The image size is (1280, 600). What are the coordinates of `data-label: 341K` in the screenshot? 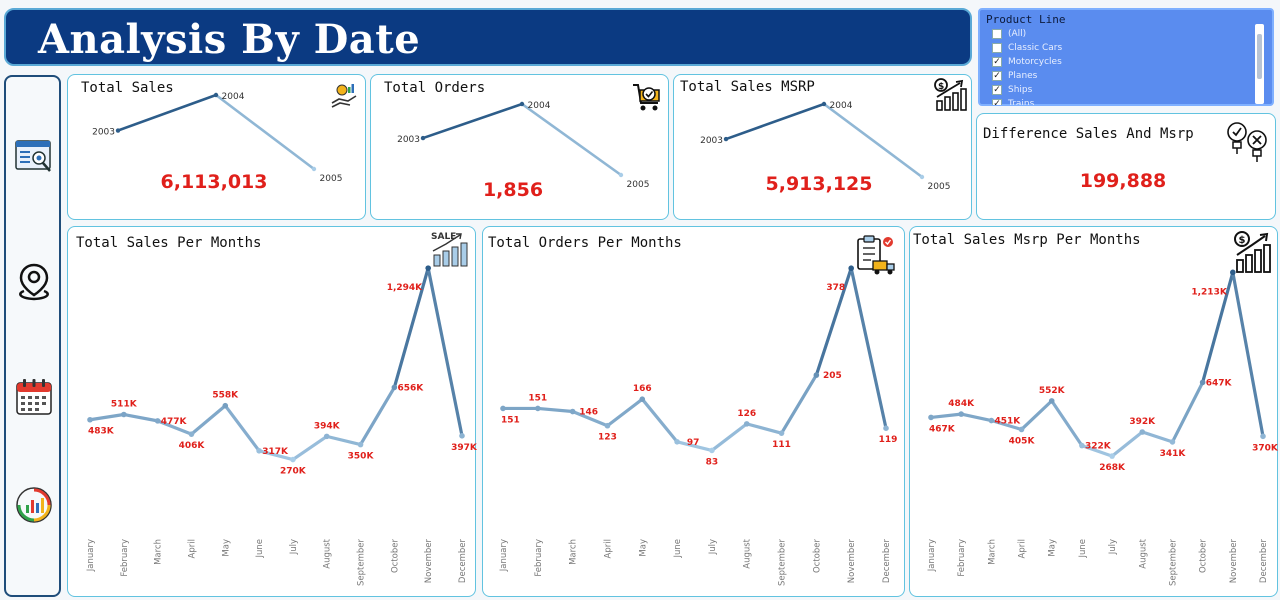 It's located at (1173, 454).